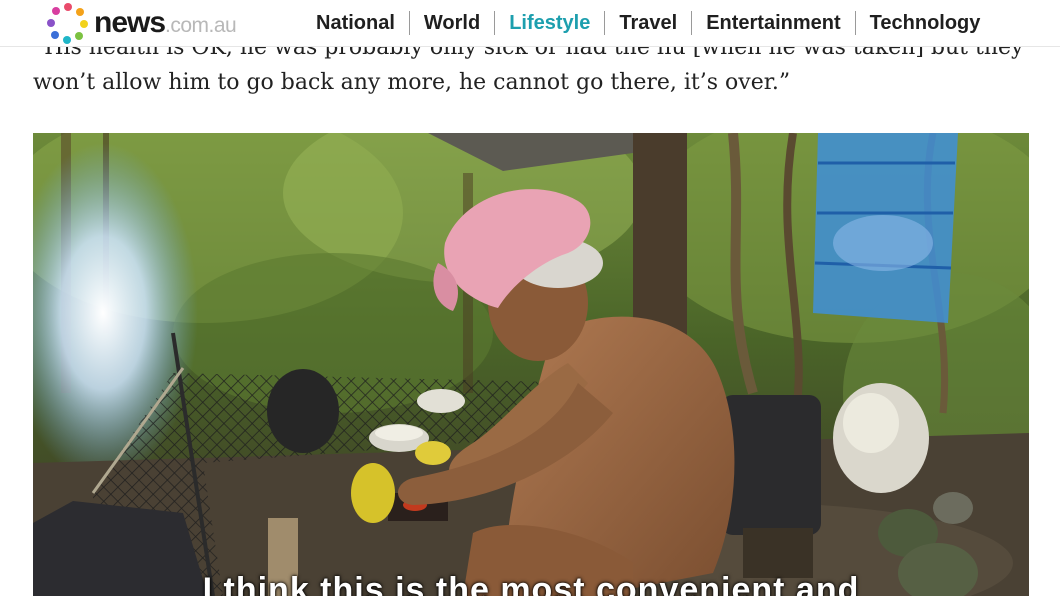 This screenshot has width=1060, height=596. What do you see at coordinates (68, 23) in the screenshot?
I see `logo-dots-icon` at bounding box center [68, 23].